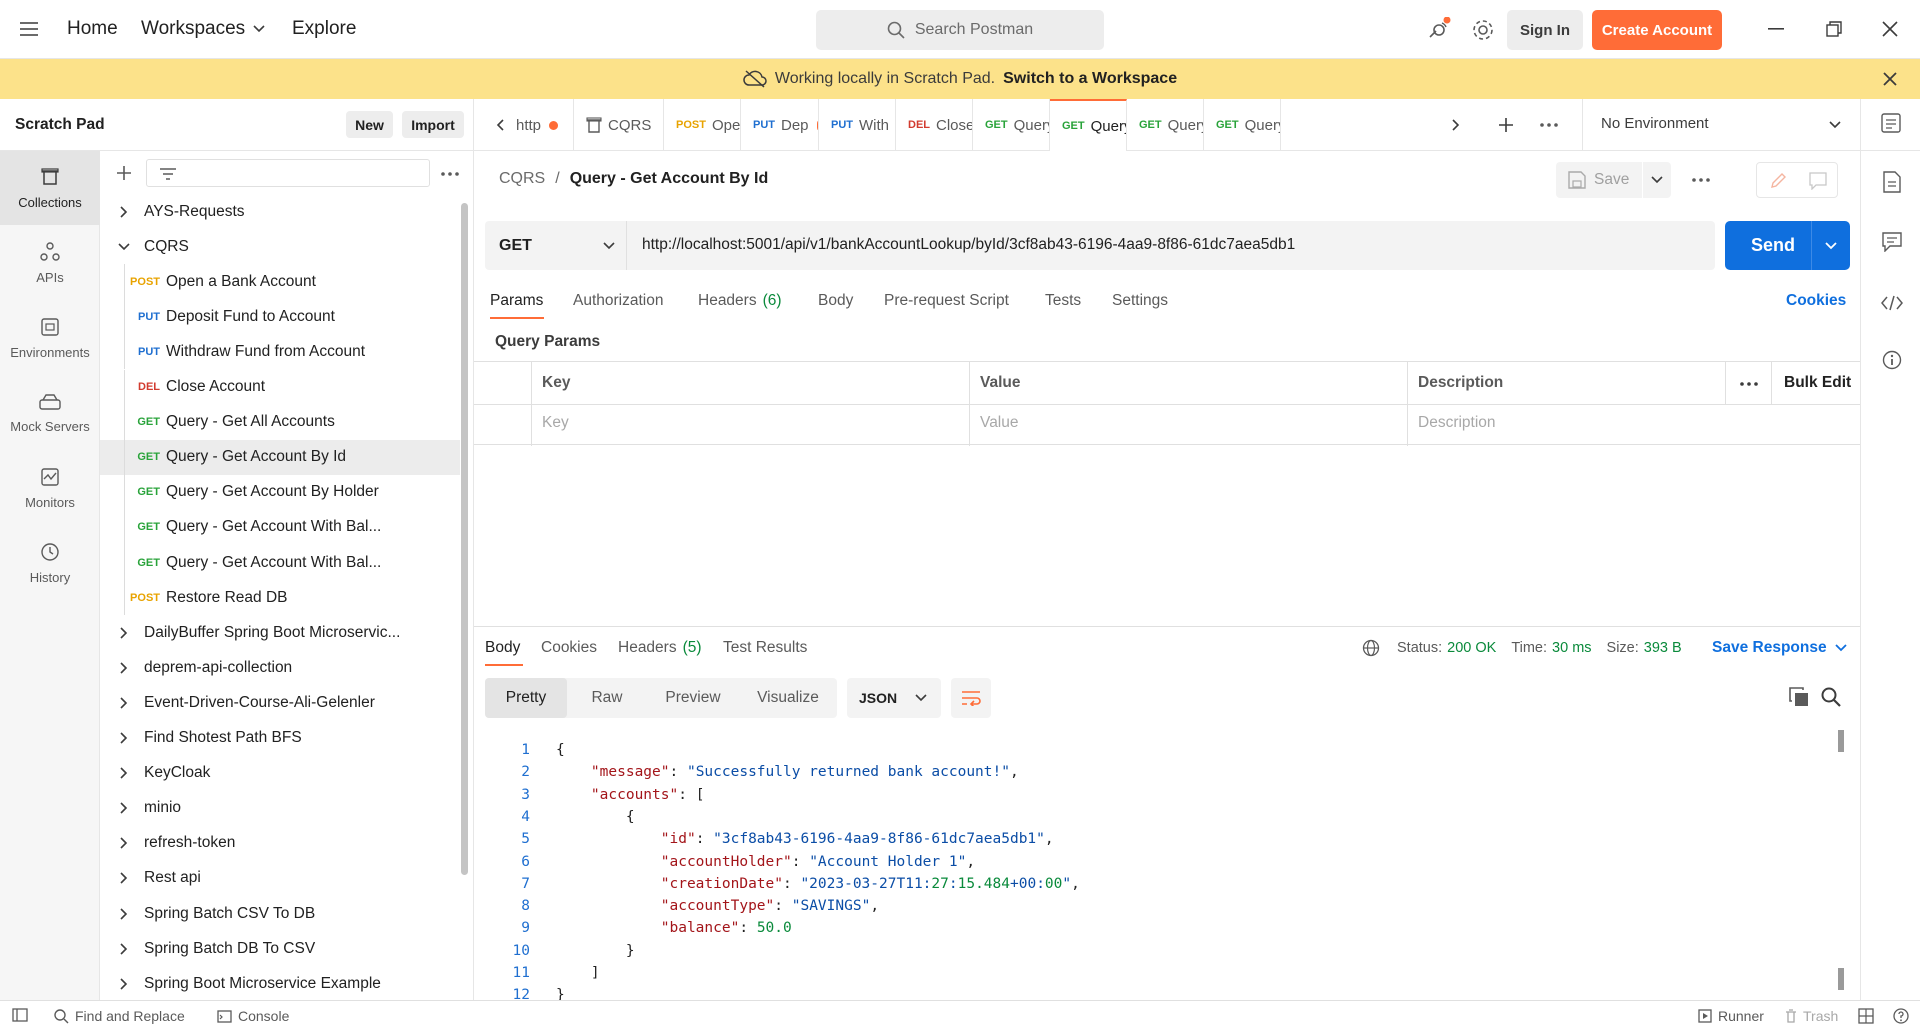  I want to click on environment-selector: No Environment, so click(1721, 125).